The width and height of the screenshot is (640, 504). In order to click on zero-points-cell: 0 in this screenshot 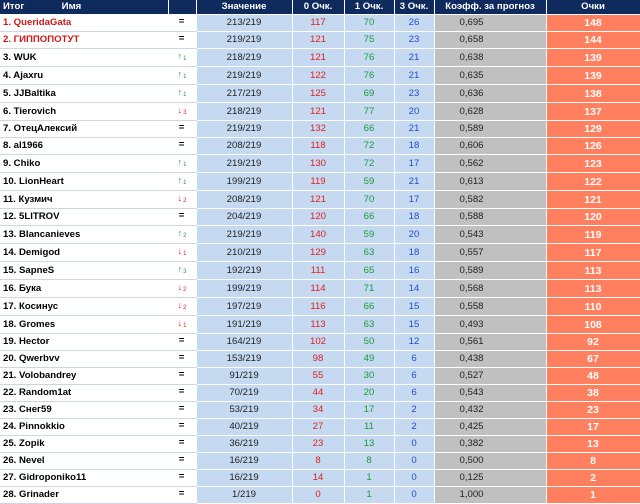, I will do `click(318, 495)`.